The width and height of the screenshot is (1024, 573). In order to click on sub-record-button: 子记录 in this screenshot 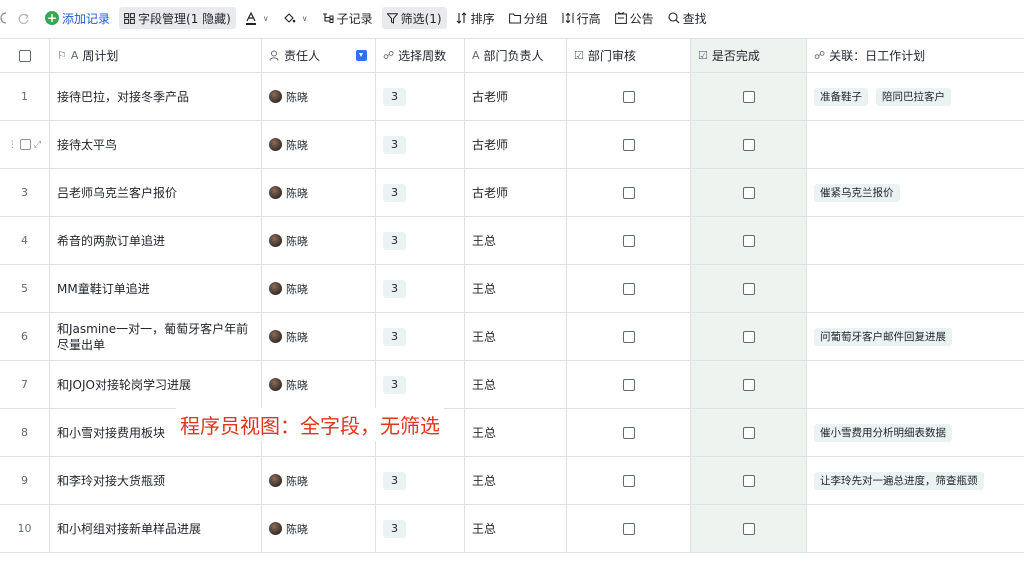, I will do `click(347, 18)`.